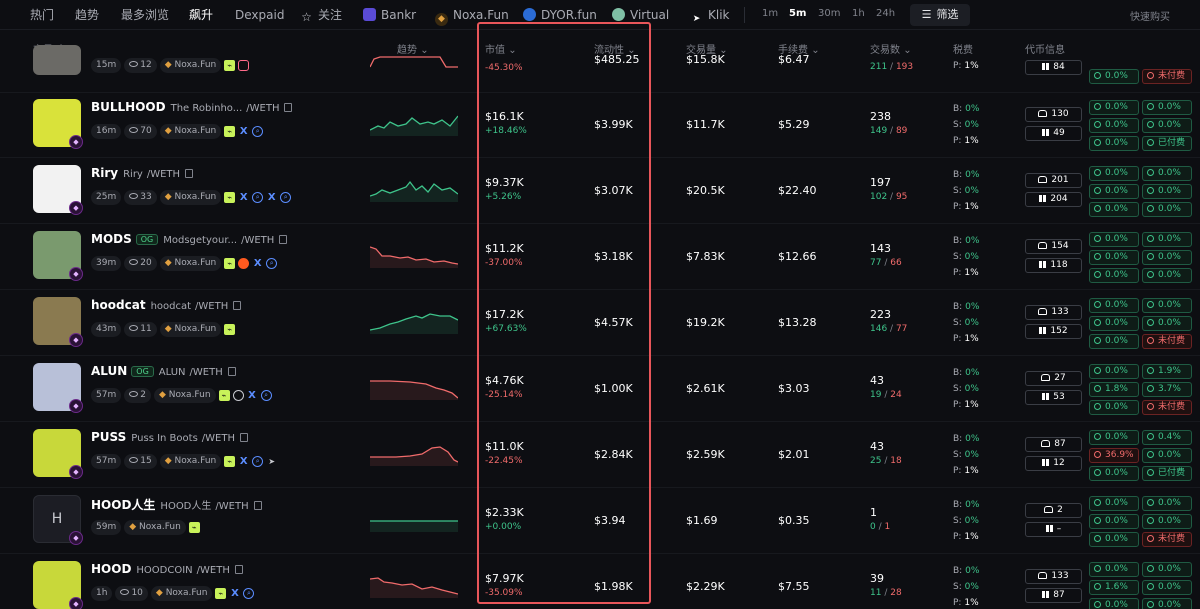 The width and height of the screenshot is (1200, 609). I want to click on tax-s: S: 0%, so click(966, 323).